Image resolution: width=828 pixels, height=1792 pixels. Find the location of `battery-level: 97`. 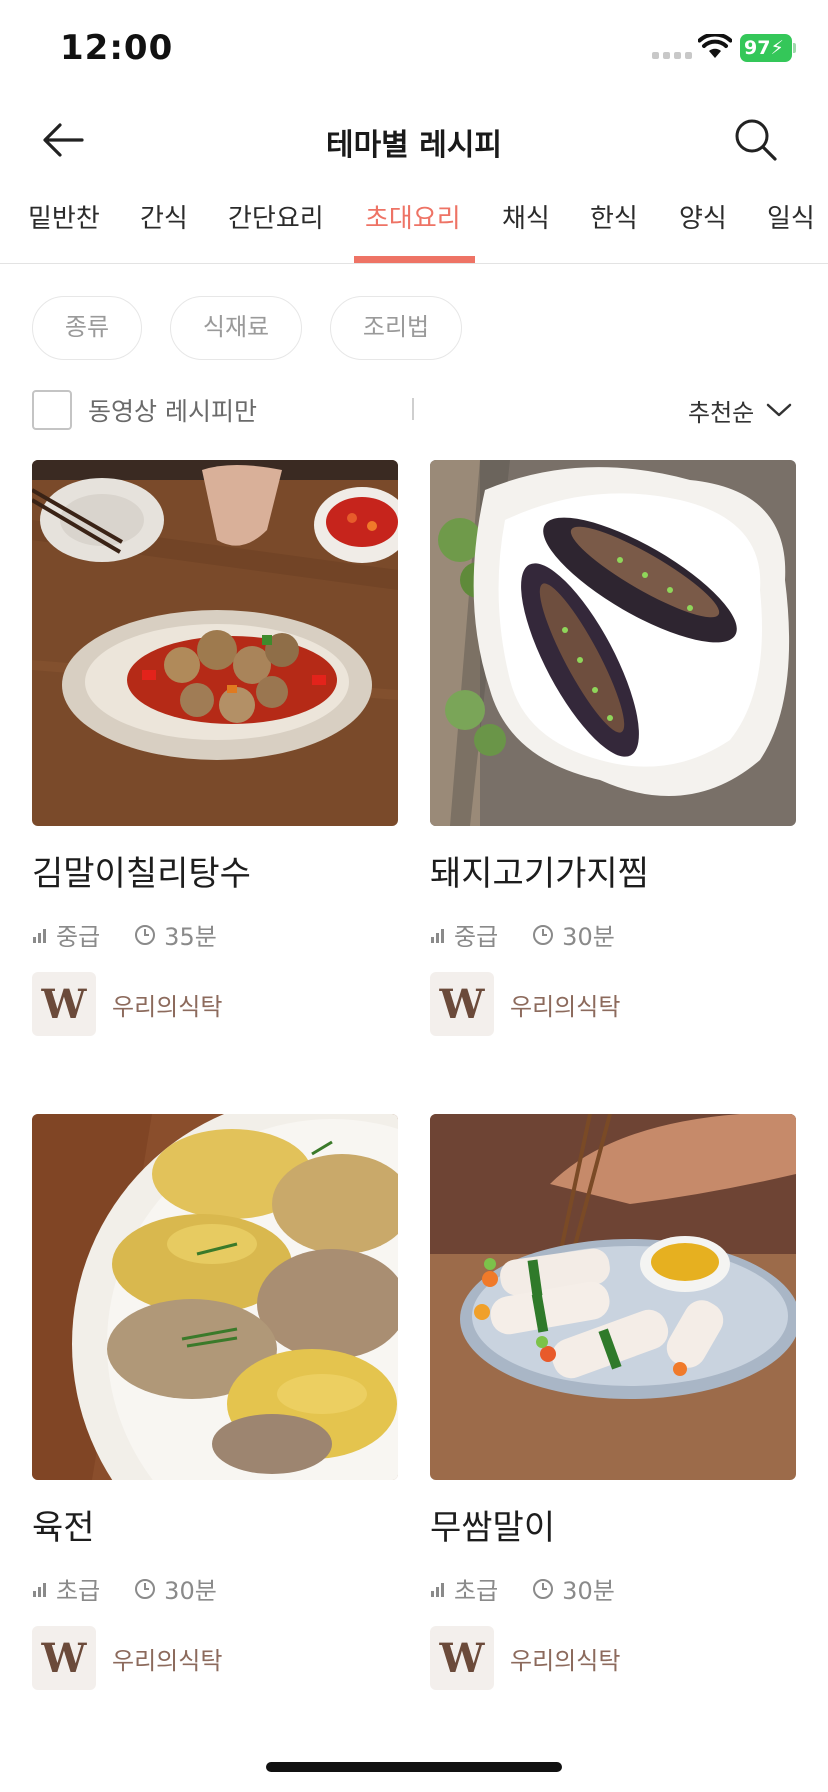

battery-level: 97 is located at coordinates (757, 48).